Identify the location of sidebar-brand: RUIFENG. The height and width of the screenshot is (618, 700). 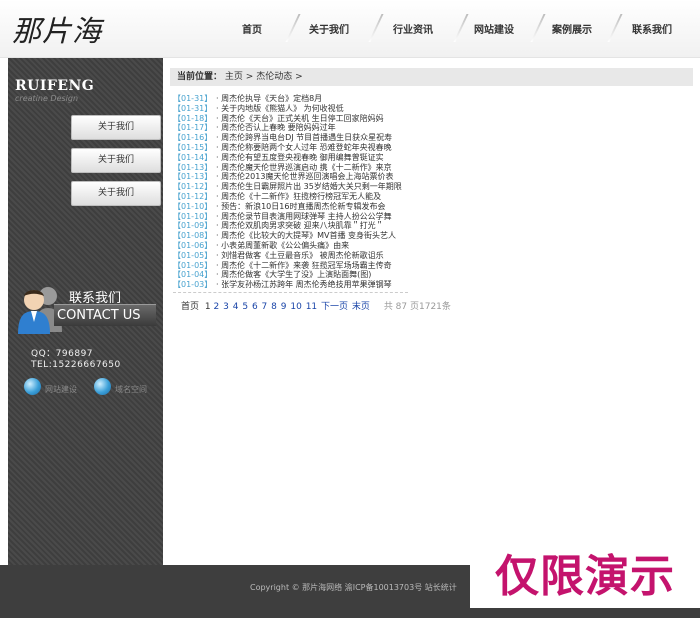
(55, 86).